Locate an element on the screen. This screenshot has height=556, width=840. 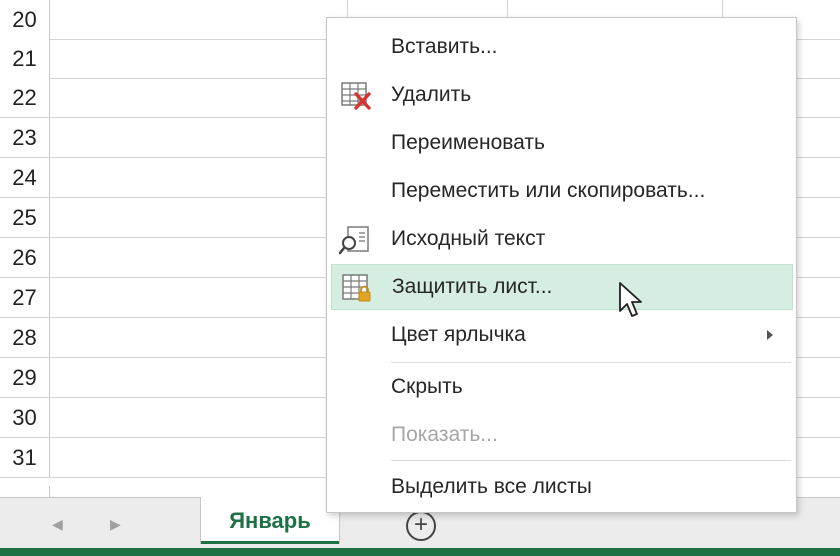
menu-item-label: Цвет ярлычка is located at coordinates (458, 334).